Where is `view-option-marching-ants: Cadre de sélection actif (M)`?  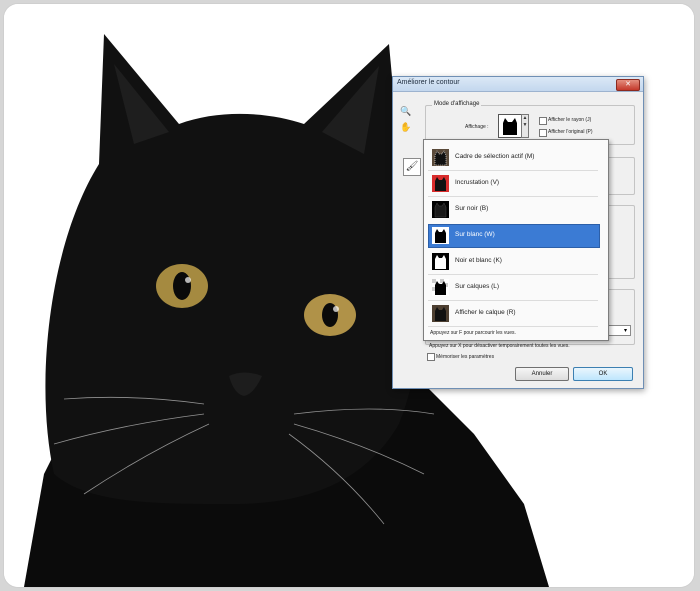
view-option-marching-ants: Cadre de sélection actif (M) is located at coordinates (514, 158).